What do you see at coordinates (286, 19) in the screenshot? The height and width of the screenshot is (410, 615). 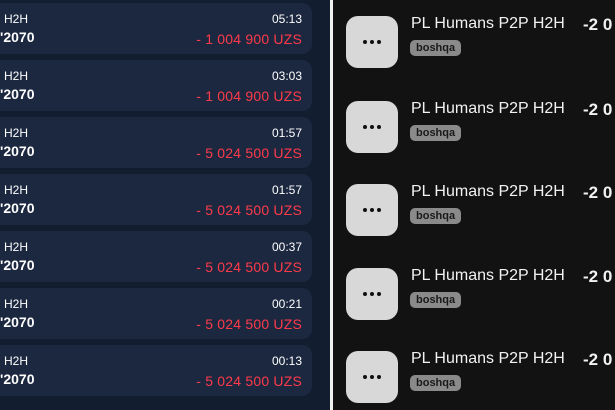 I see `transaction-time: 05:13` at bounding box center [286, 19].